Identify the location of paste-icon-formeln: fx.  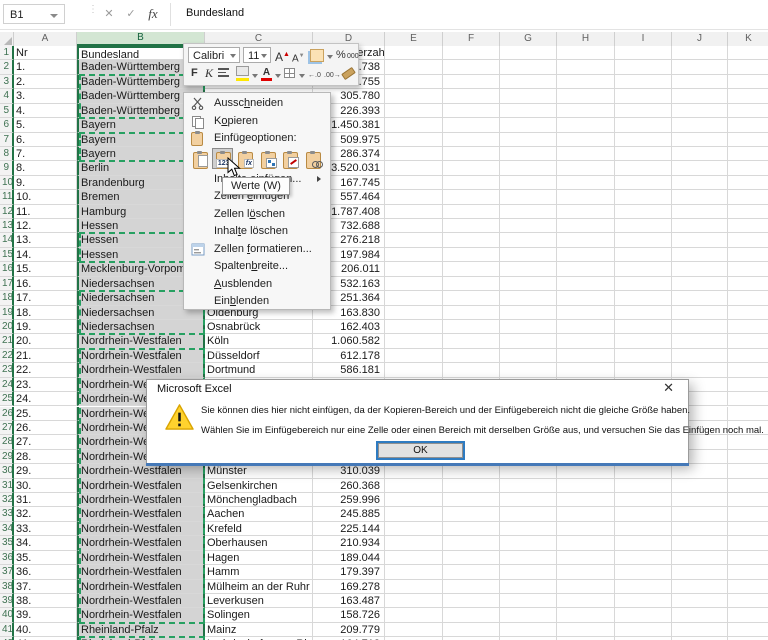
(244, 158).